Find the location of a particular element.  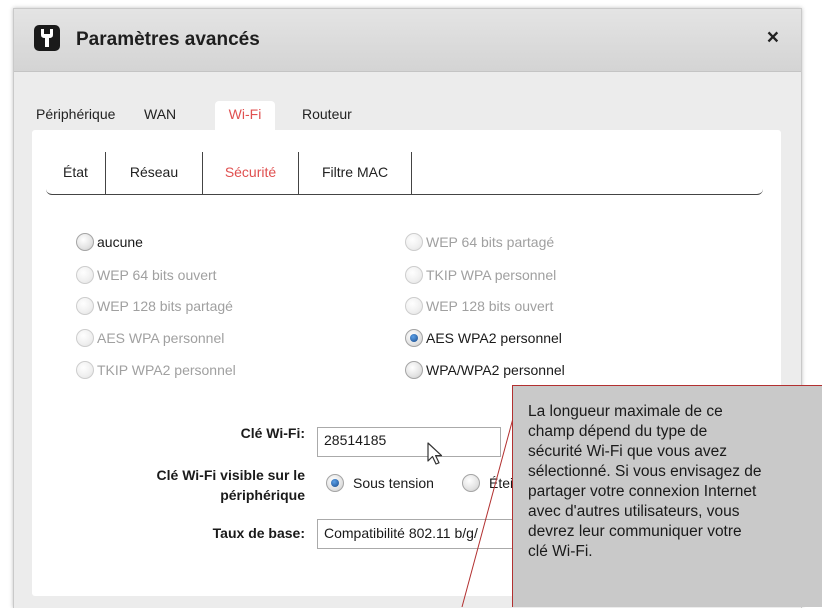

tooltip-line: sécurité Wi-Fi que vous avez is located at coordinates (627, 451).